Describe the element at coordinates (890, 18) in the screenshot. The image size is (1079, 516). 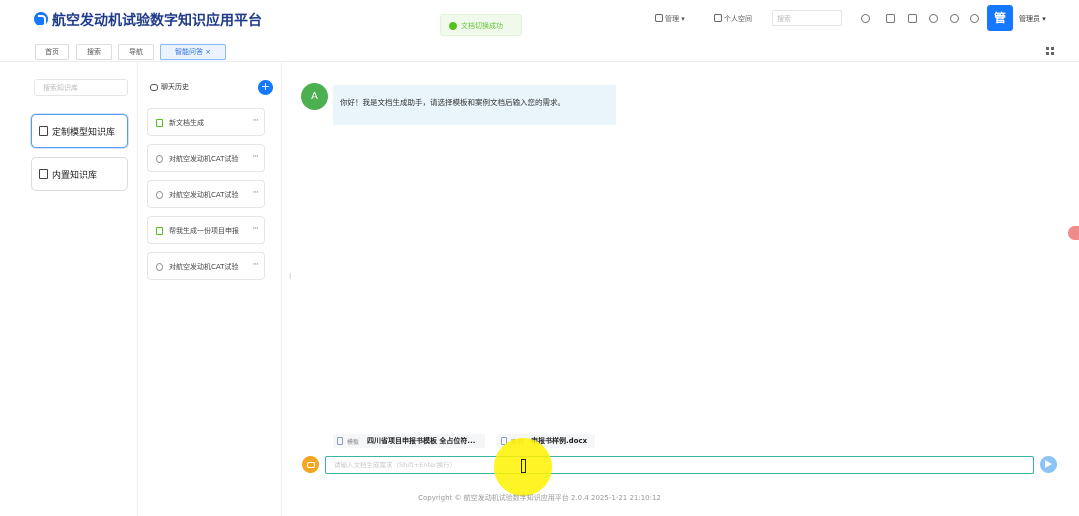
I see `fullscreen-icon` at that location.